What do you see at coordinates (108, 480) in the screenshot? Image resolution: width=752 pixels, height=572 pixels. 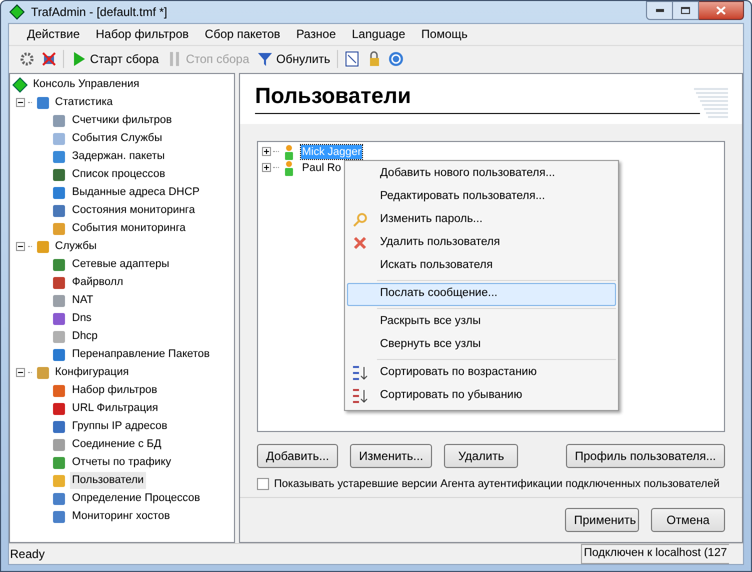 I see `tree-item: Пользователи` at bounding box center [108, 480].